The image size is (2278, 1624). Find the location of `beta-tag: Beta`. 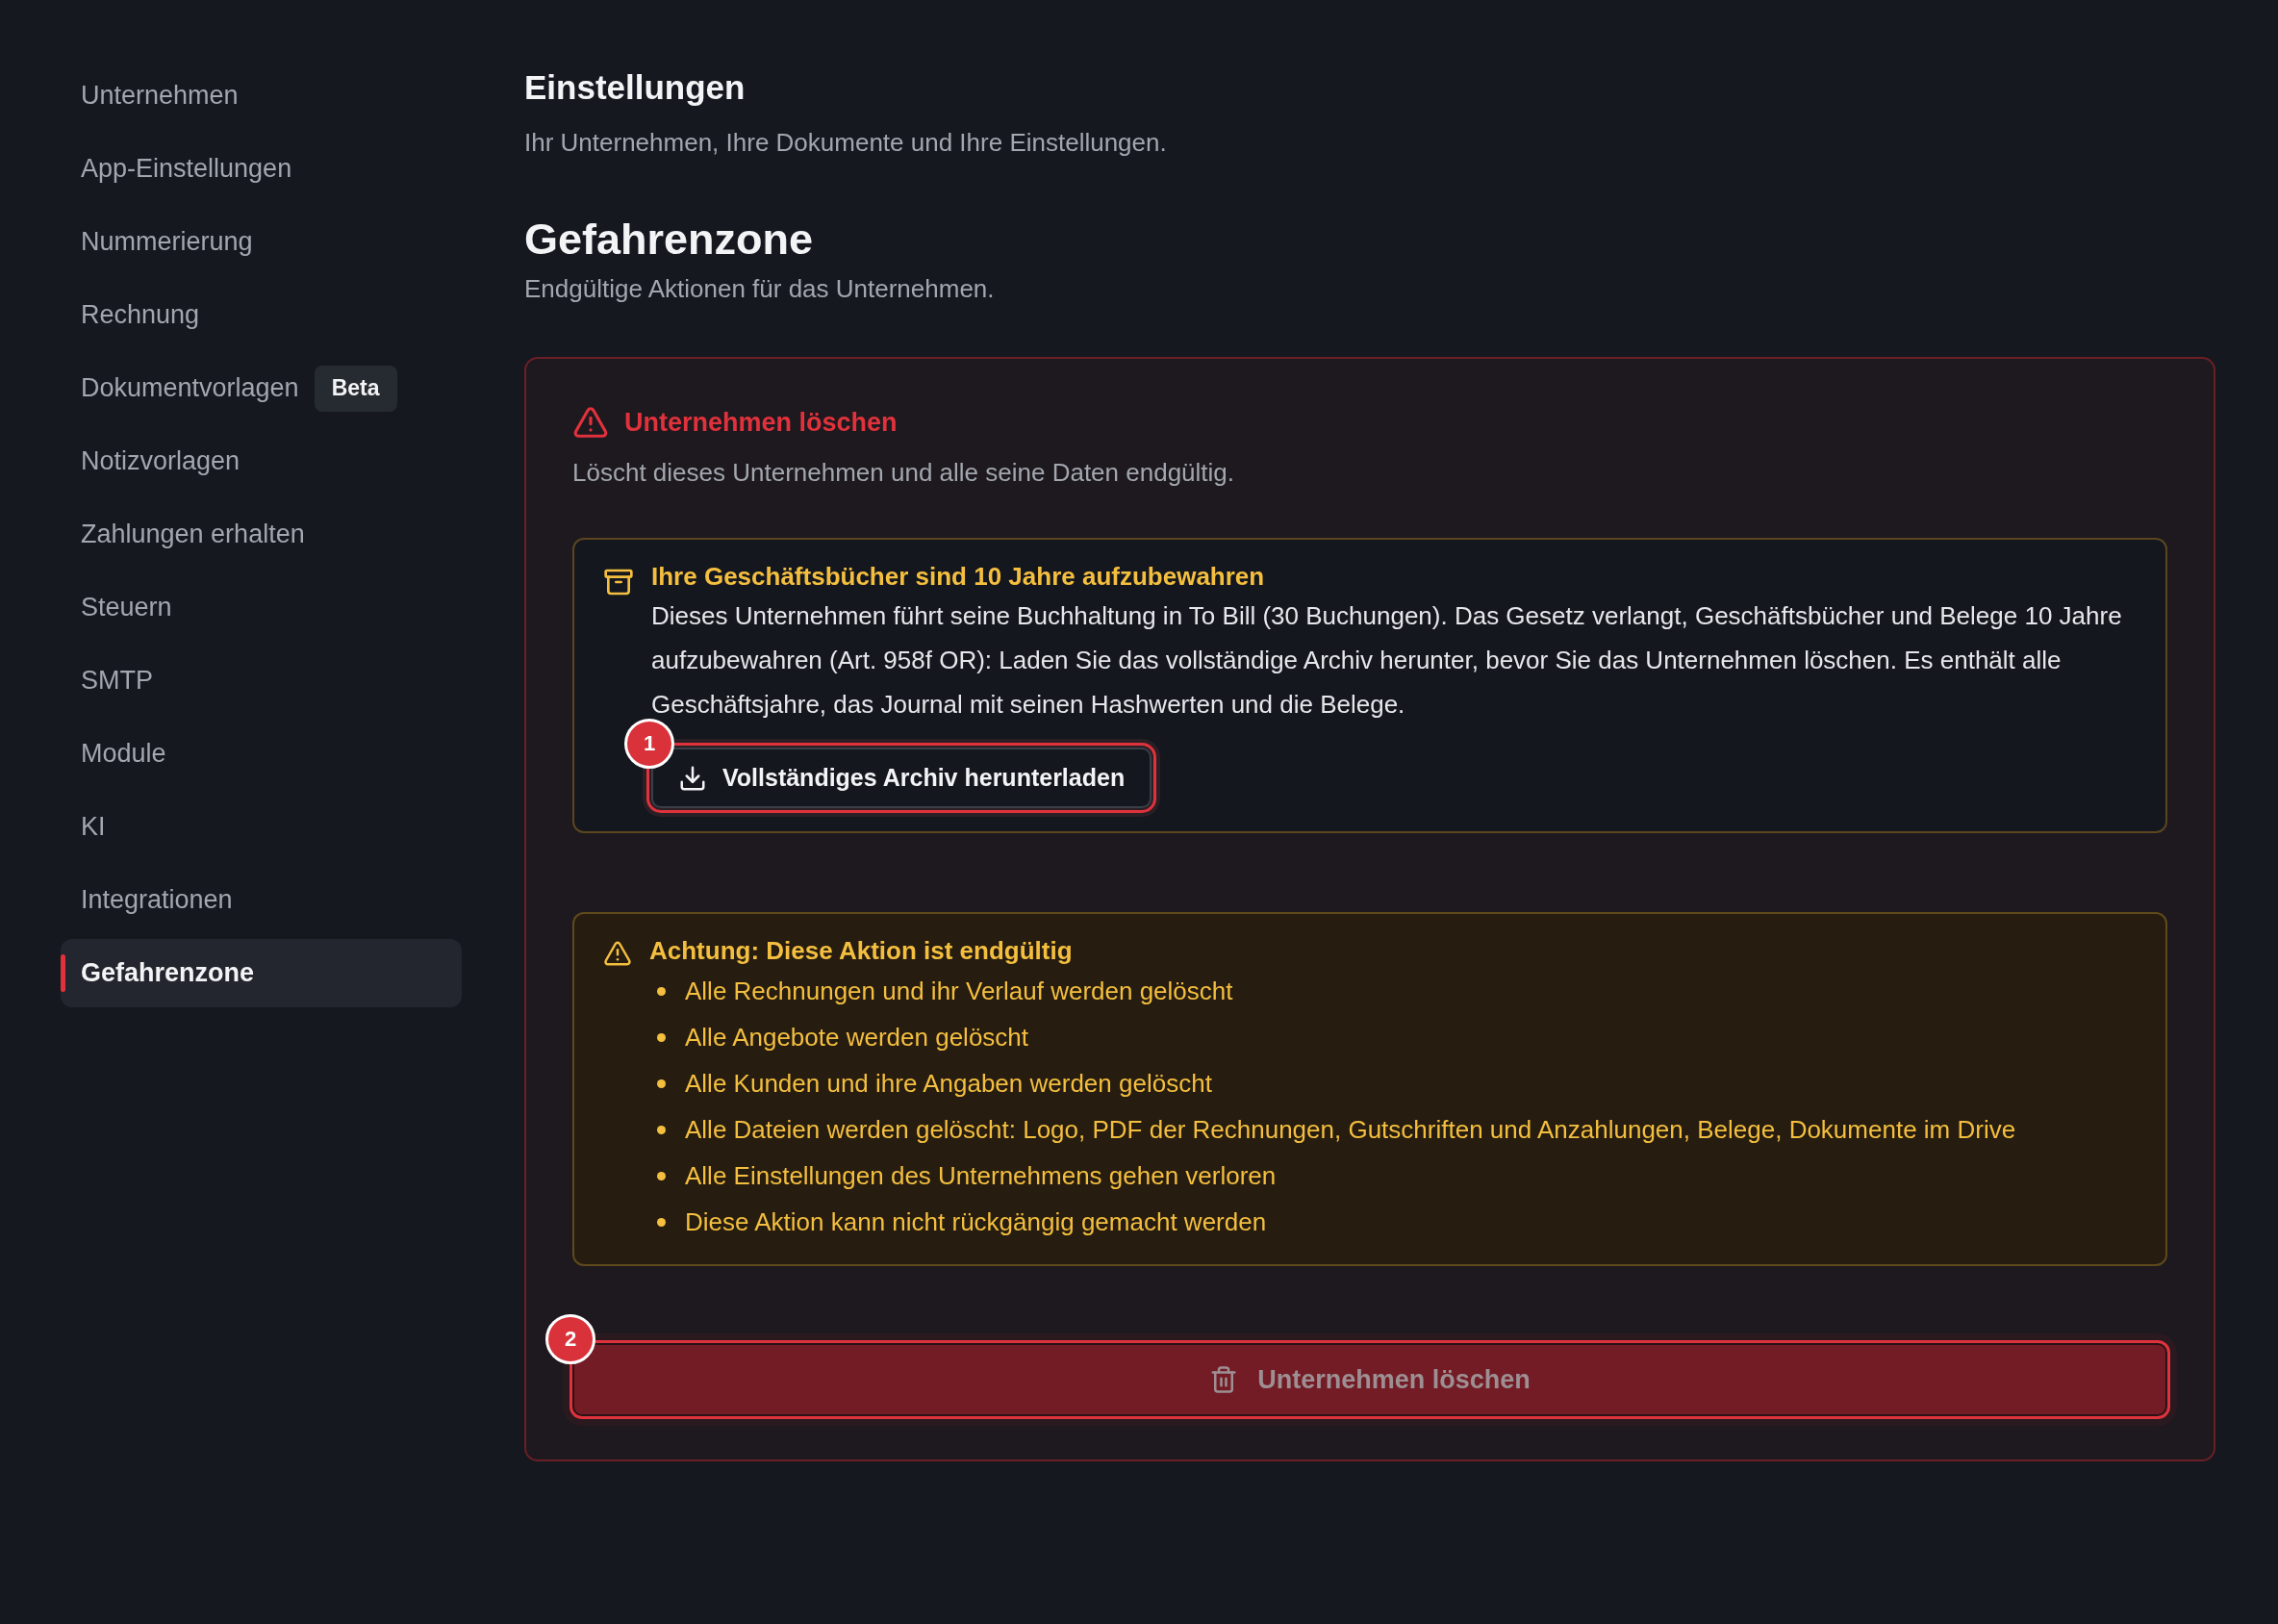

beta-tag: Beta is located at coordinates (355, 388).